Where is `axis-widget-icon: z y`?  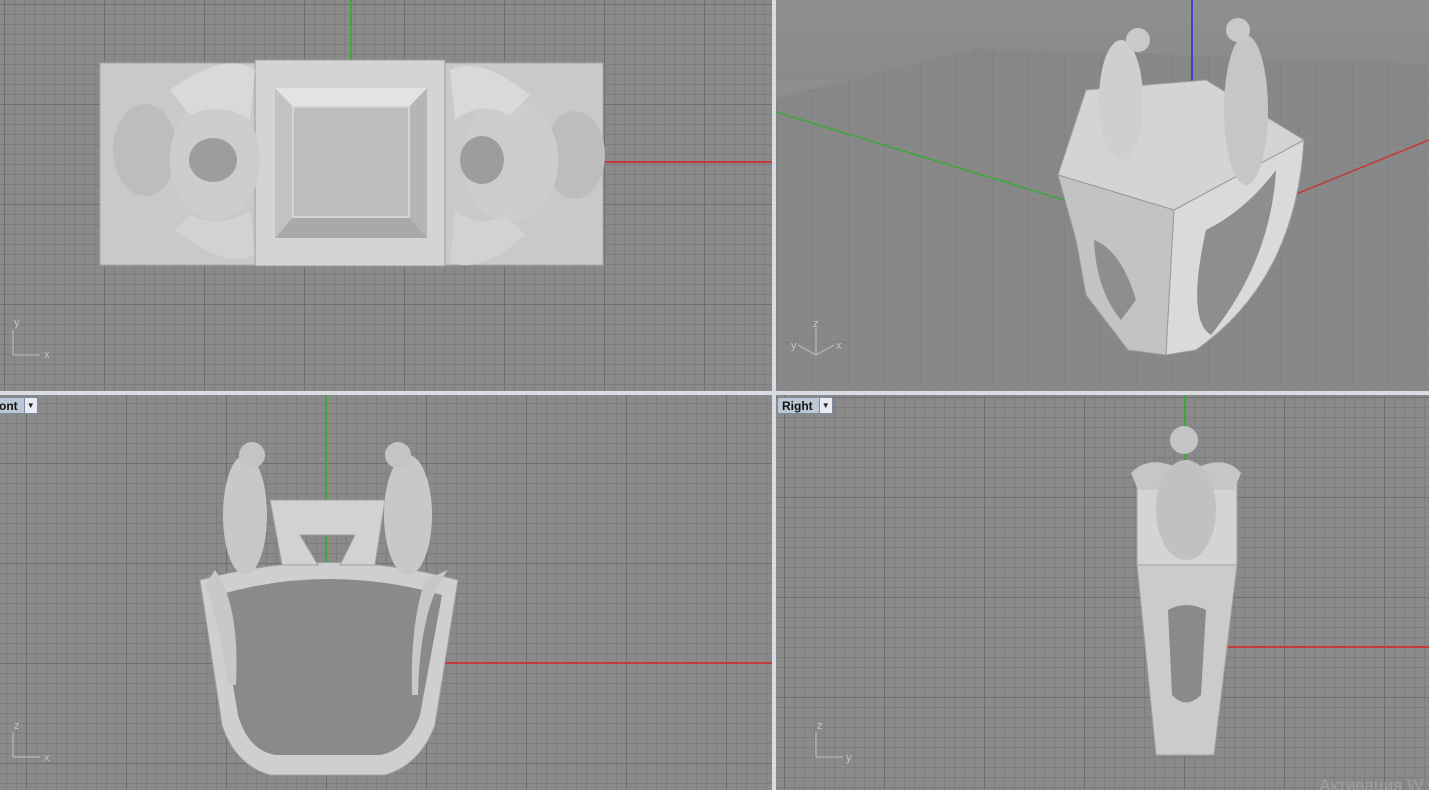 axis-widget-icon: z y is located at coordinates (833, 742).